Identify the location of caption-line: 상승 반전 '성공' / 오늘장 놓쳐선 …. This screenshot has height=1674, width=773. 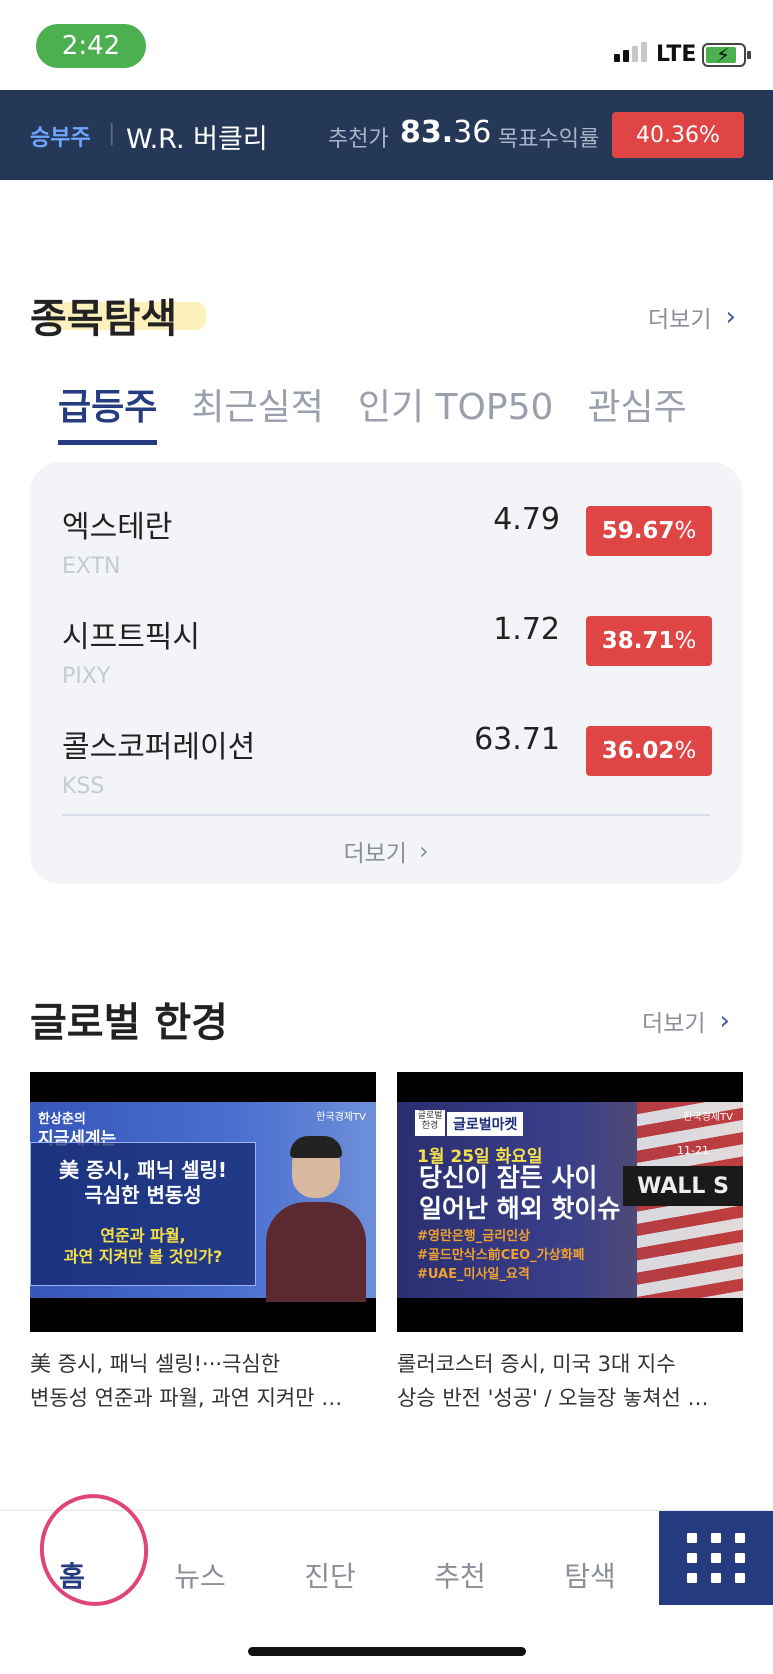
(553, 1397).